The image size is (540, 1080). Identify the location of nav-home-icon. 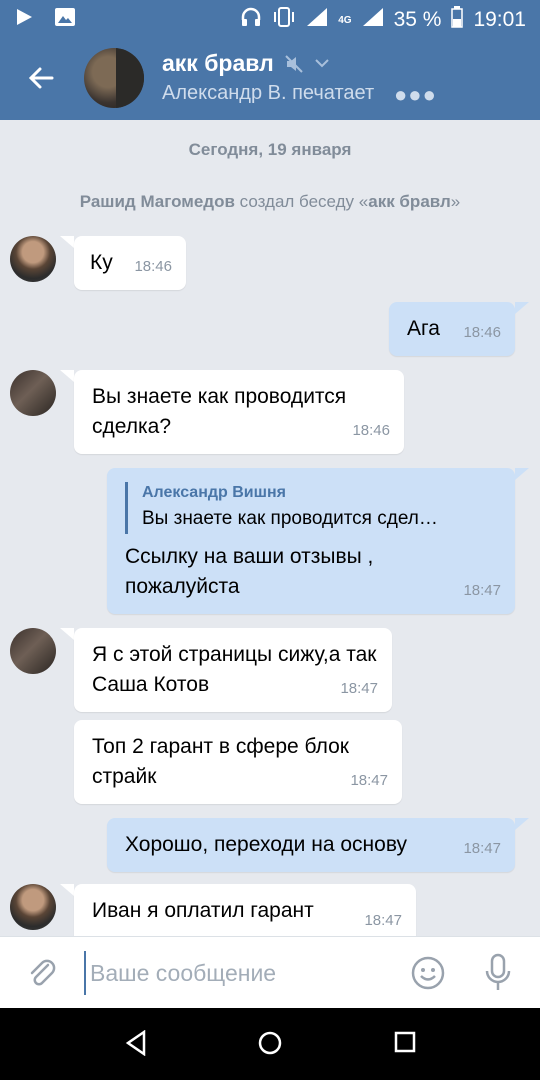
(270, 1045).